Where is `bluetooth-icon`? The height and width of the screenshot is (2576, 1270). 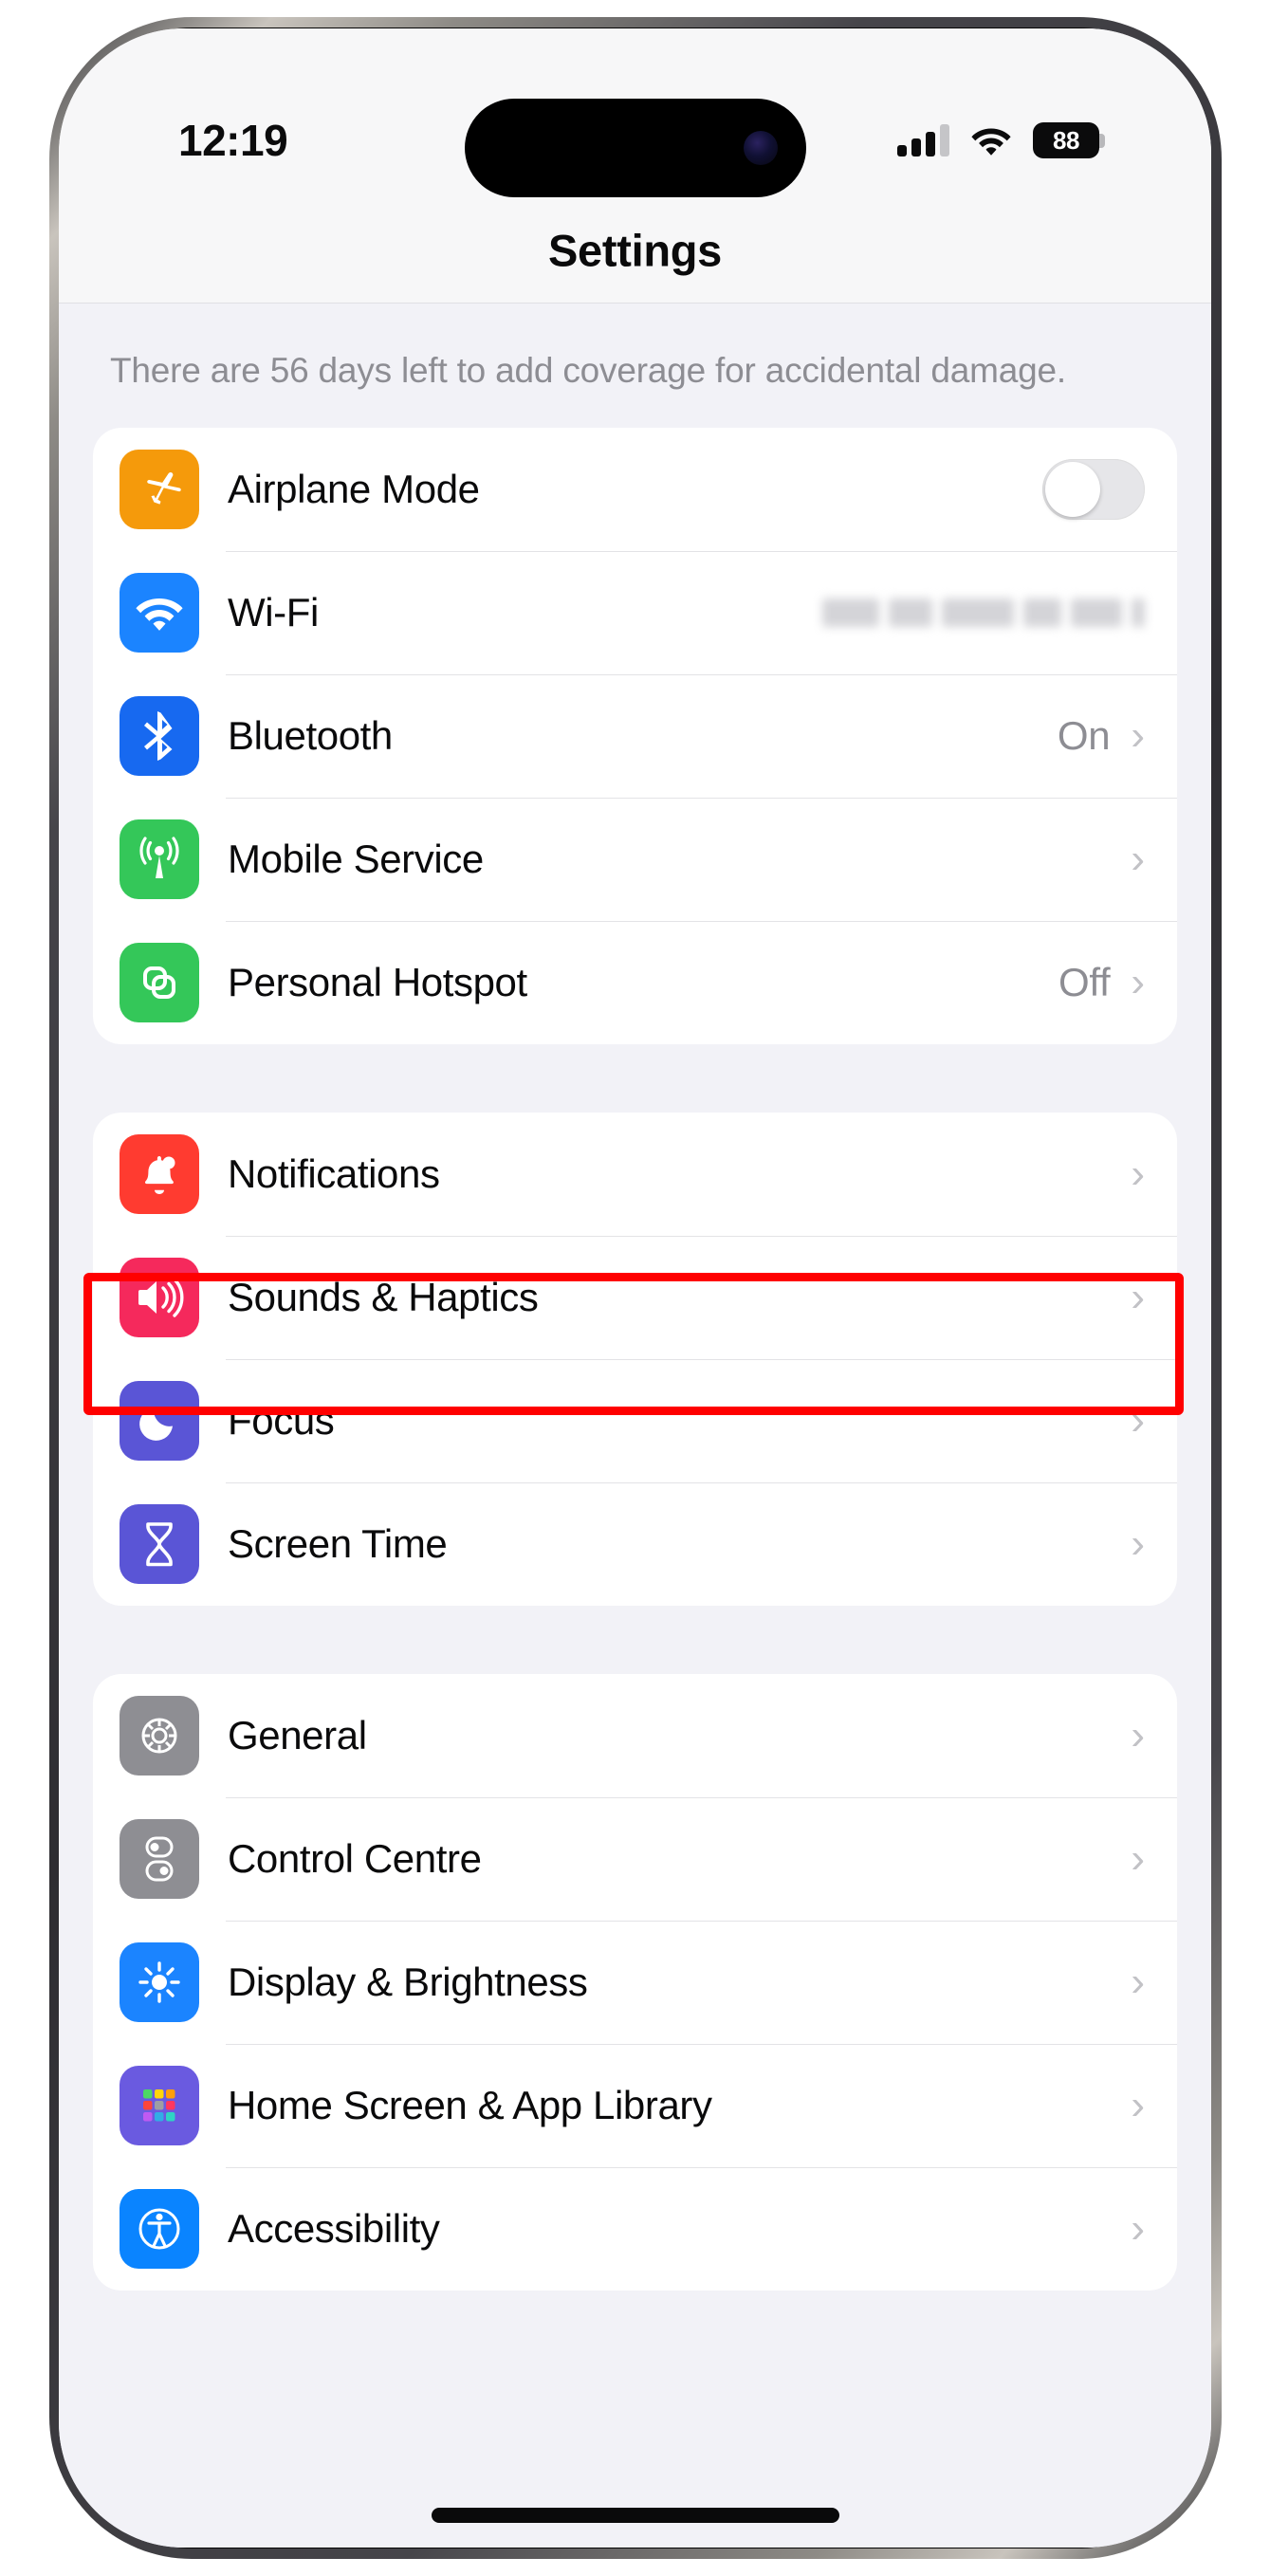
bluetooth-icon is located at coordinates (159, 735).